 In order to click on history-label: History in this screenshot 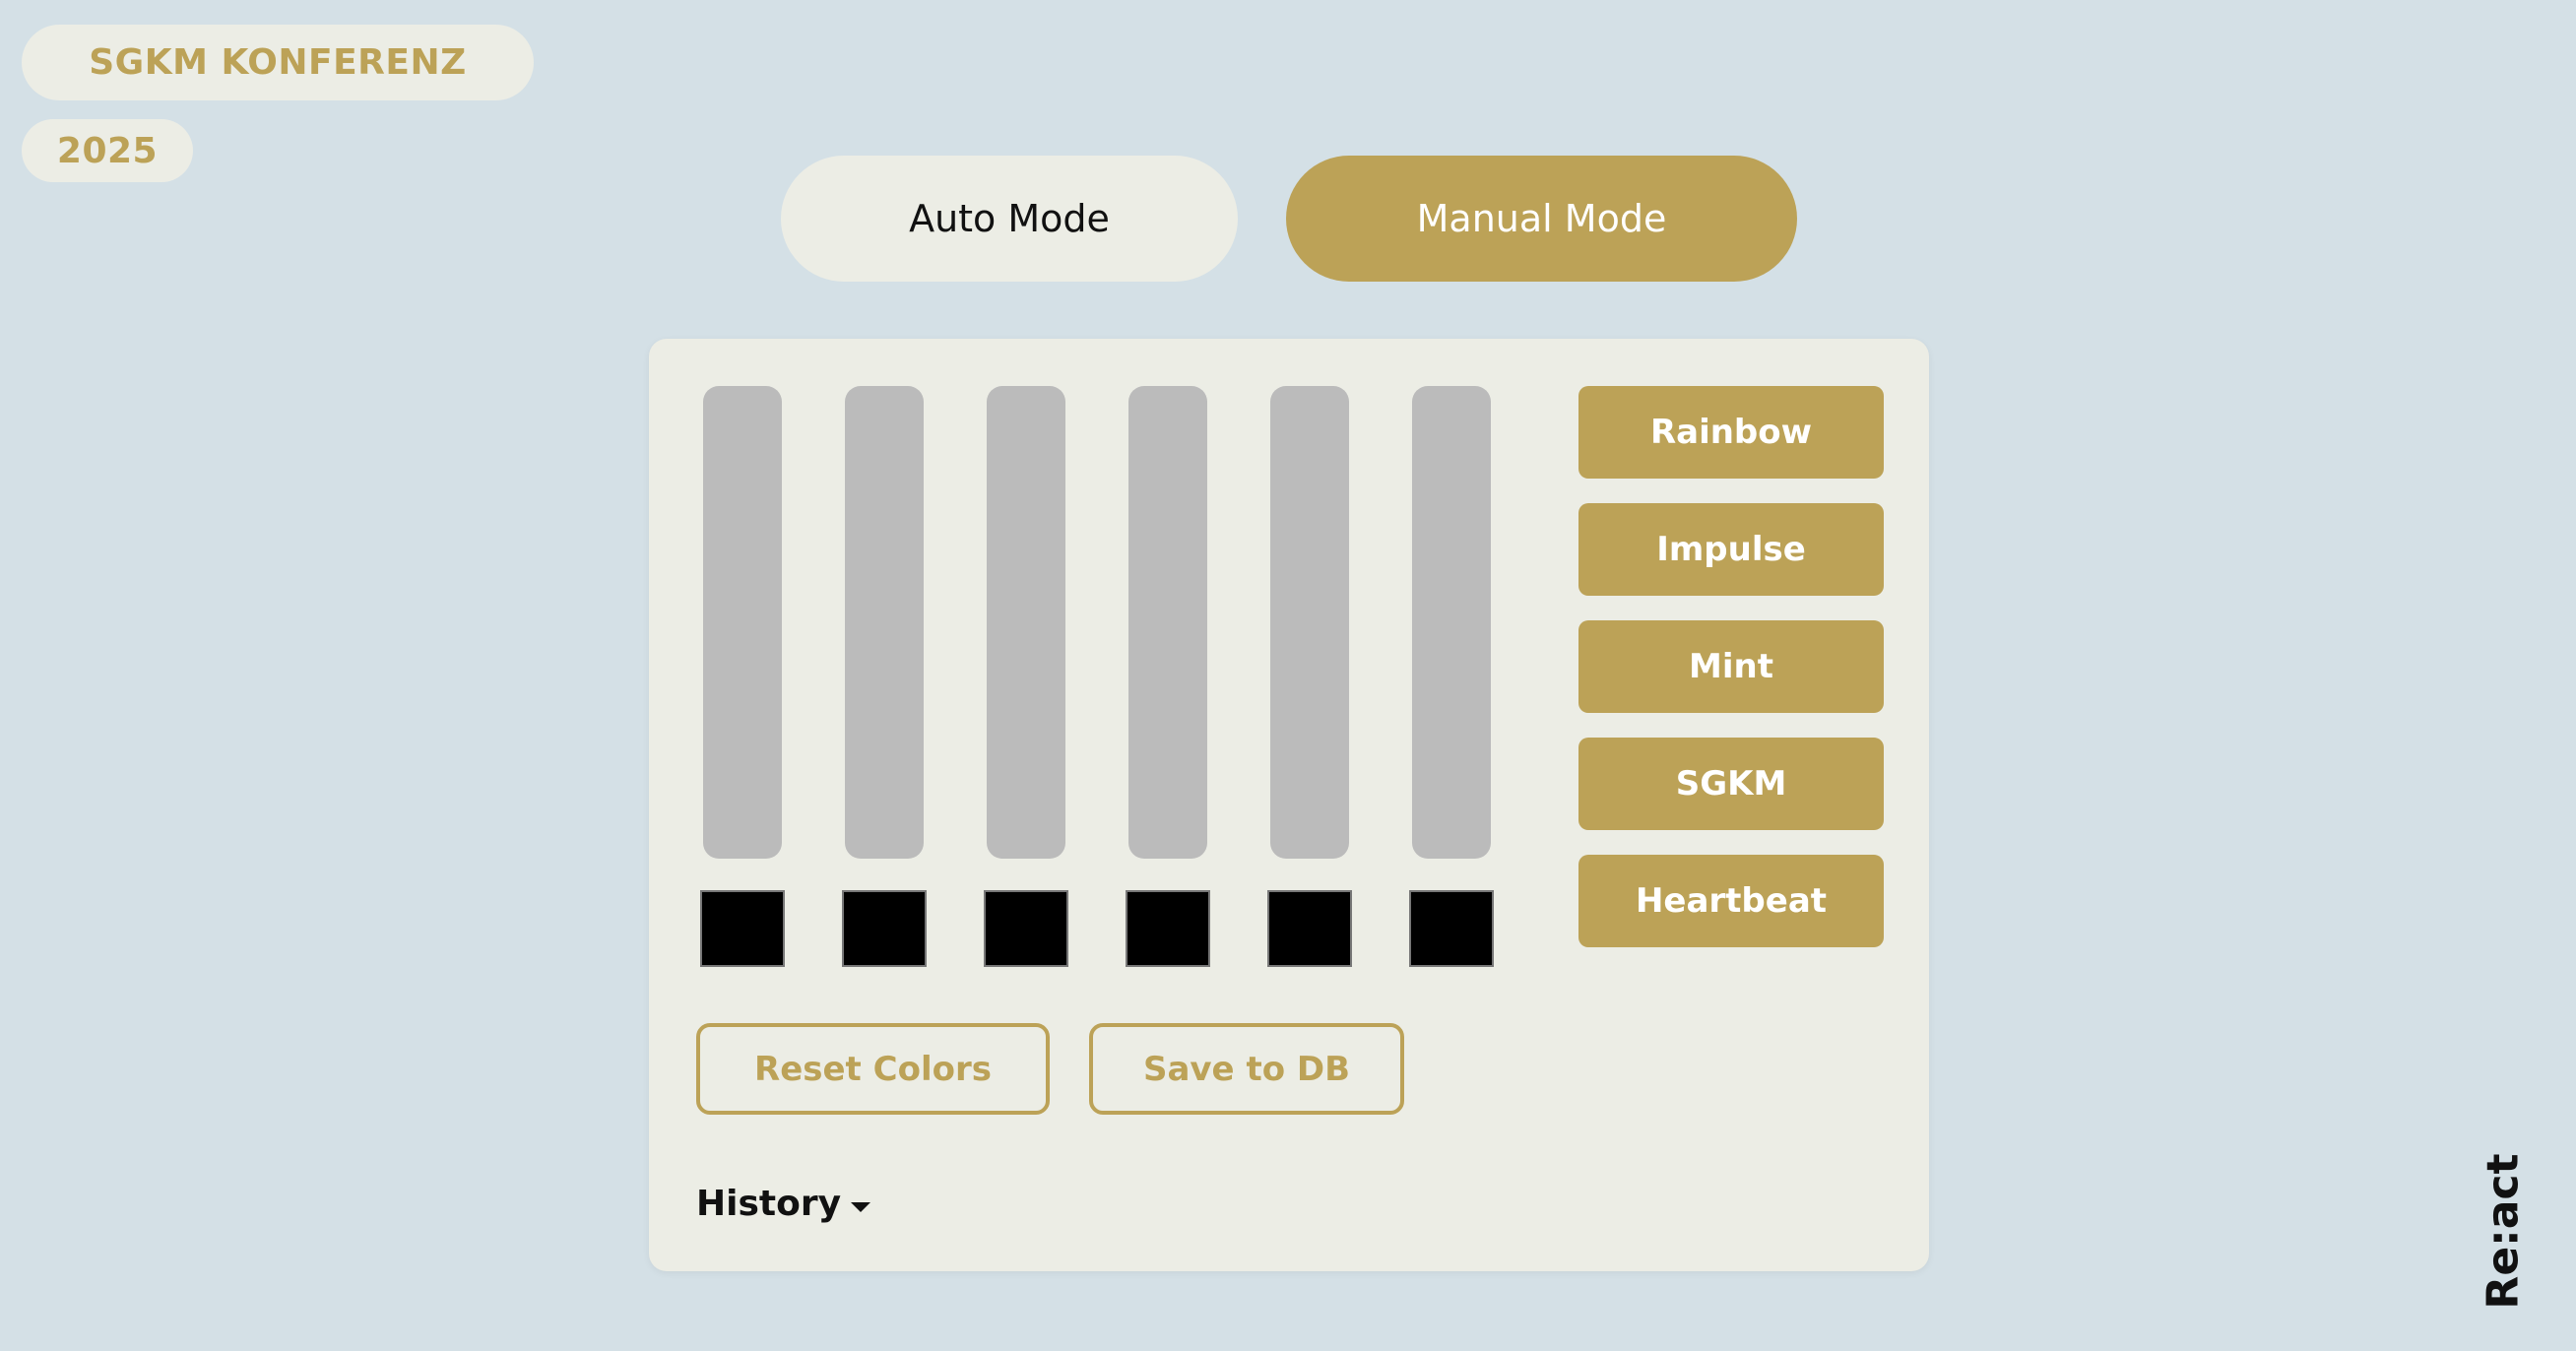, I will do `click(769, 1204)`.